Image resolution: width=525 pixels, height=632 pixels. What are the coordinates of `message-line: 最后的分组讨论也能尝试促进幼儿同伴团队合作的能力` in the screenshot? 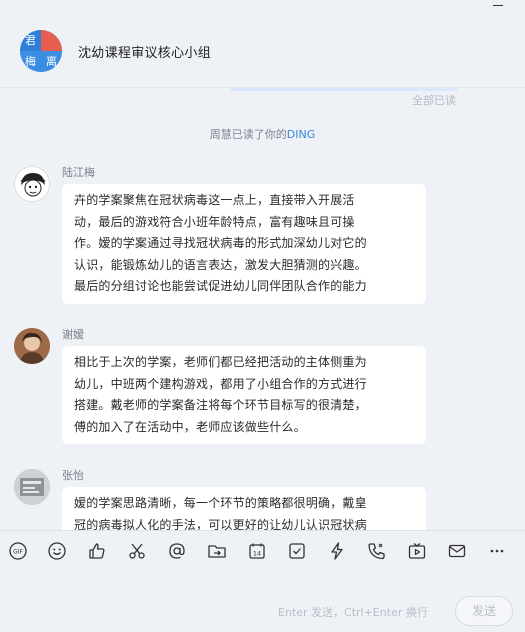 It's located at (220, 286).